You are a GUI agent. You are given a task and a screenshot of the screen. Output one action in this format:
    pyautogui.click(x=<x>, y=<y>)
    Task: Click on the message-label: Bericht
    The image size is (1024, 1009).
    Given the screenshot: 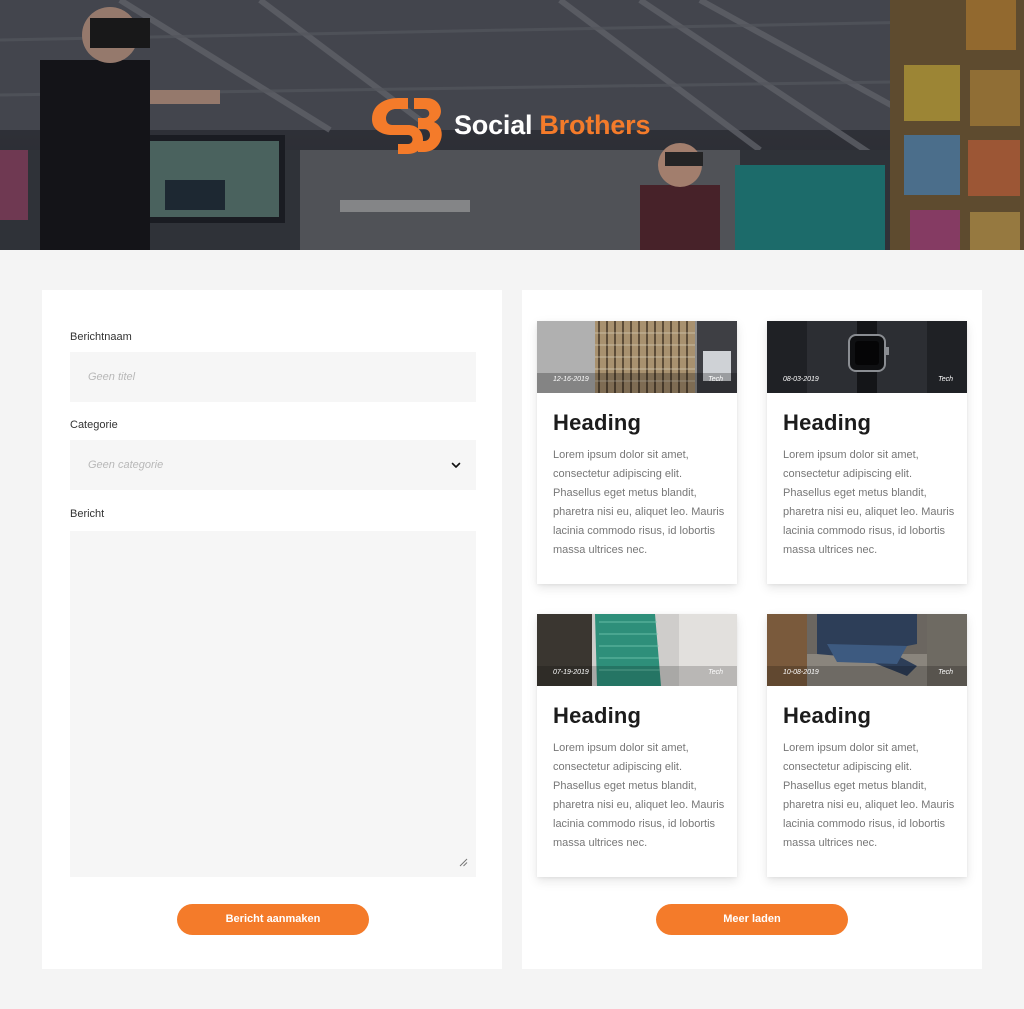 What is the action you would take?
    pyautogui.click(x=87, y=514)
    